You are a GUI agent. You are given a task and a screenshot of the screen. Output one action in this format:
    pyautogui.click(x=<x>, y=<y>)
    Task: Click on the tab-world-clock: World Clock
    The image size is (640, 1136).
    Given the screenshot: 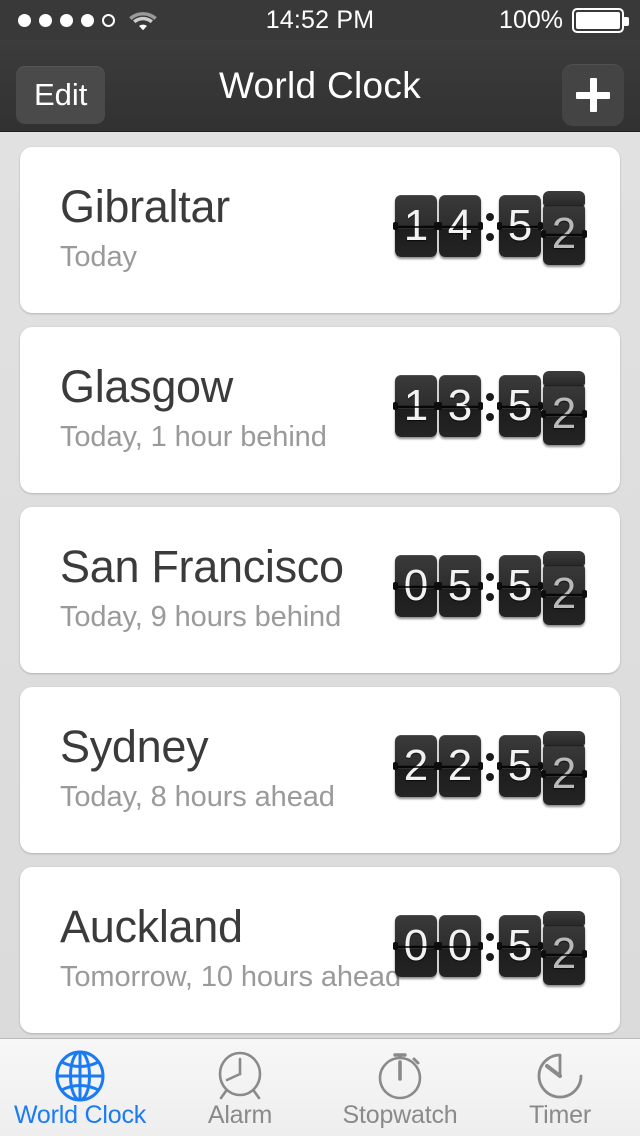 What is the action you would take?
    pyautogui.click(x=80, y=1087)
    